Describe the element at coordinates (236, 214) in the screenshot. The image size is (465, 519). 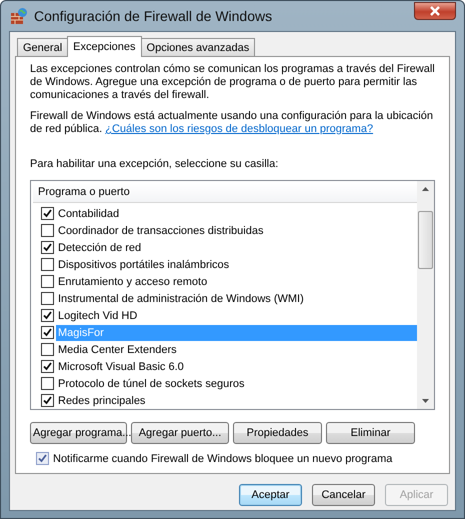
I see `list-item: Contabilidad` at that location.